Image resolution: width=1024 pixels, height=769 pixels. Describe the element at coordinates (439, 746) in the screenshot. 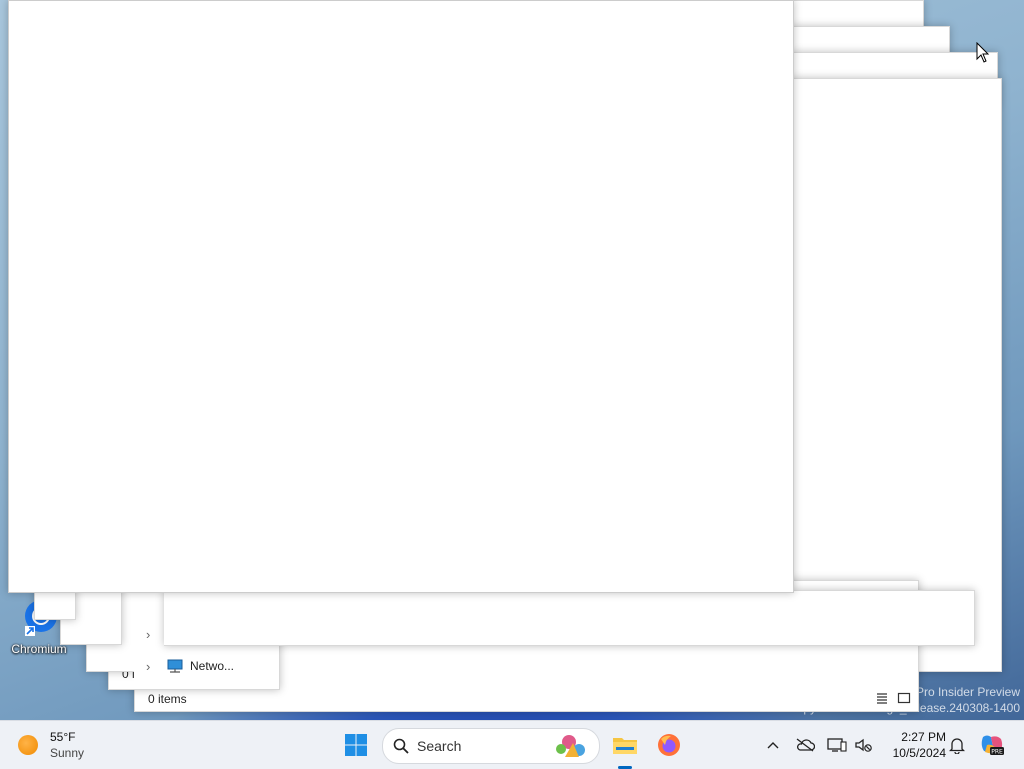

I see `search-placeholder: Search` at that location.